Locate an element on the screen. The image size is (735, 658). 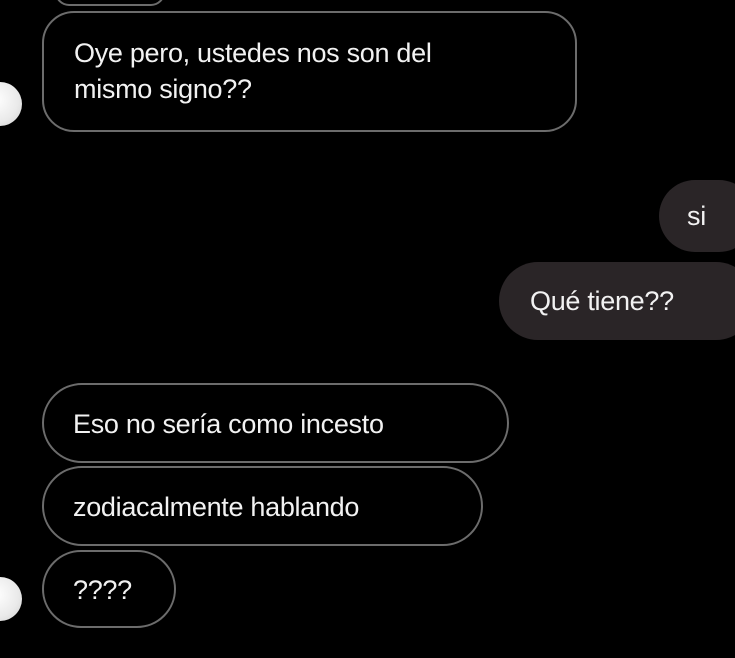
message-text: zodiacalmente hablando is located at coordinates (216, 507).